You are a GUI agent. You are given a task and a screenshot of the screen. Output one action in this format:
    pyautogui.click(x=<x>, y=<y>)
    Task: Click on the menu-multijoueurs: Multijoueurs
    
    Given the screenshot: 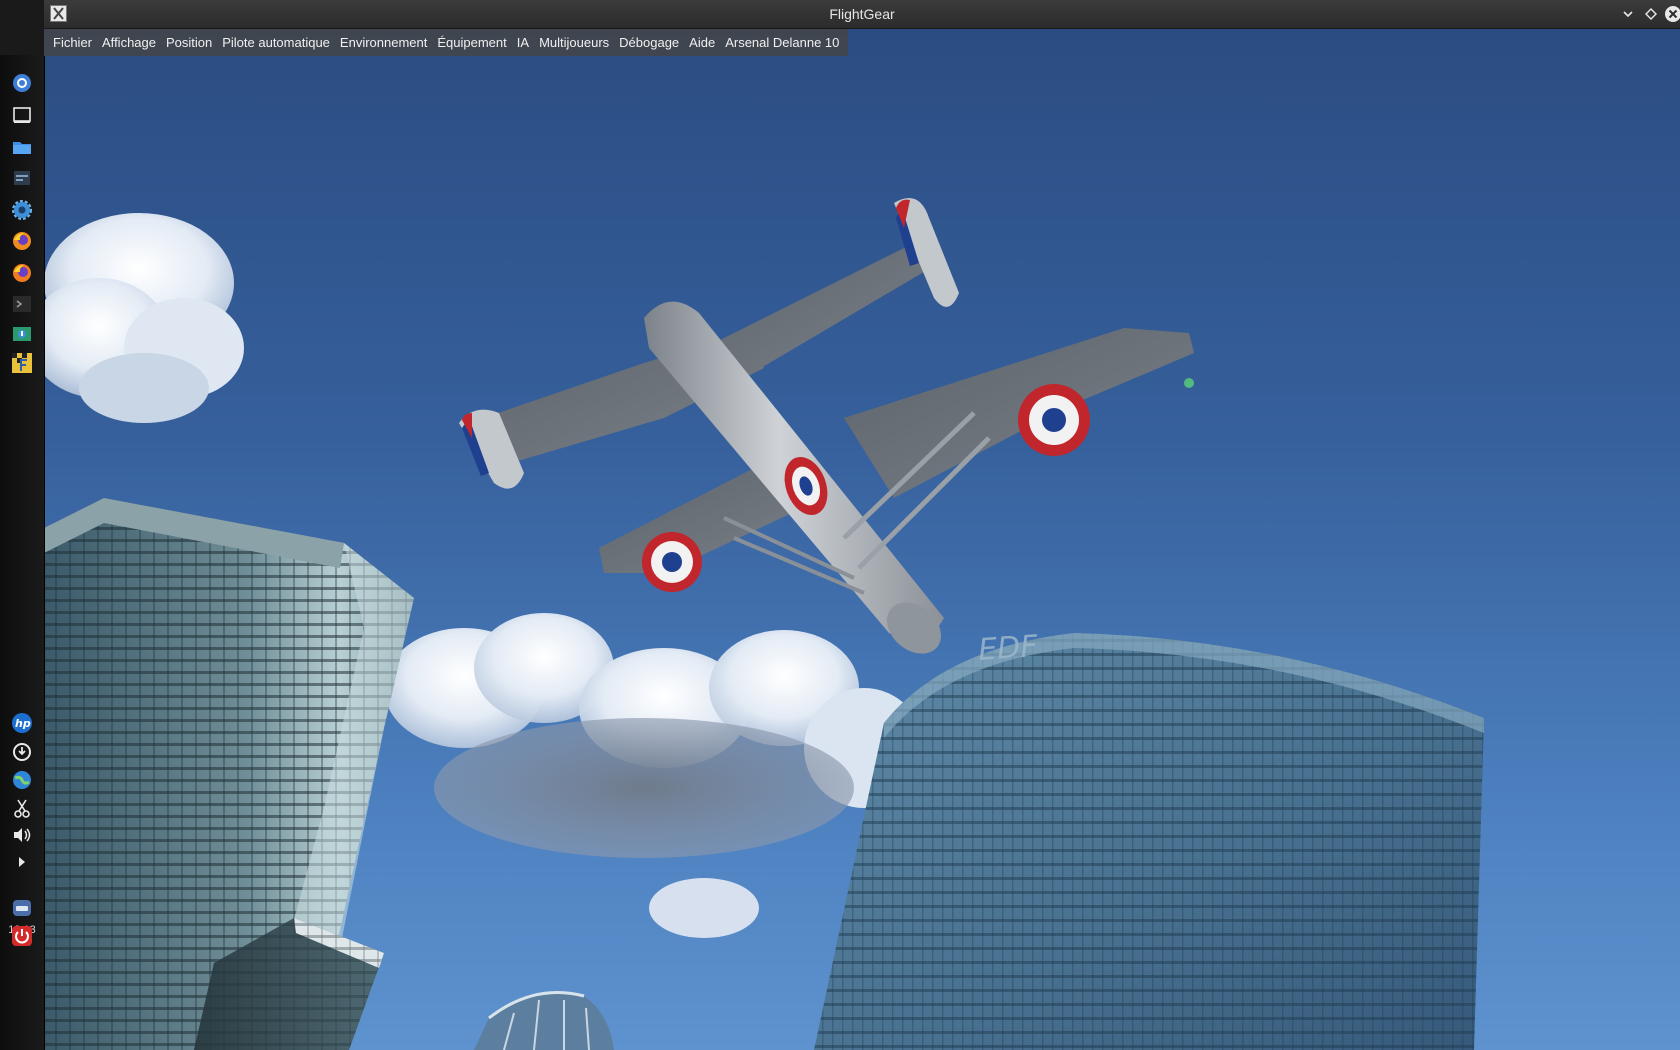 What is the action you would take?
    pyautogui.click(x=574, y=42)
    